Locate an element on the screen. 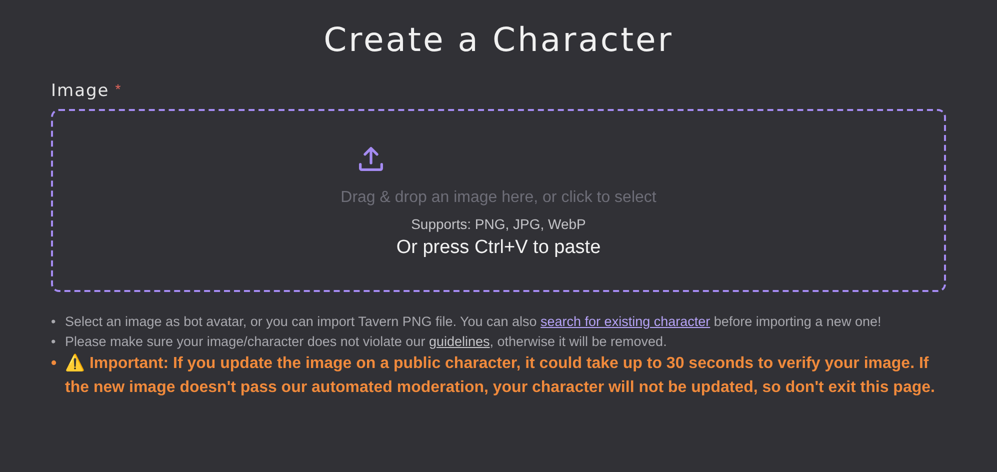 The width and height of the screenshot is (997, 472). warning-note: ⚠ Important: If you update the image on a public character, it could take up to 30 seconds to verify your image. If the new image doesn't pass our automated moderation, your character will not be updated, so don't exit this page. is located at coordinates (500, 375).